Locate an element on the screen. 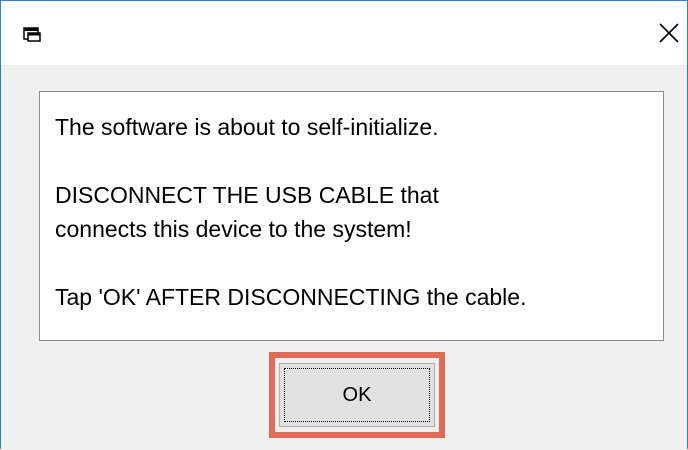  app-icon is located at coordinates (32, 34).